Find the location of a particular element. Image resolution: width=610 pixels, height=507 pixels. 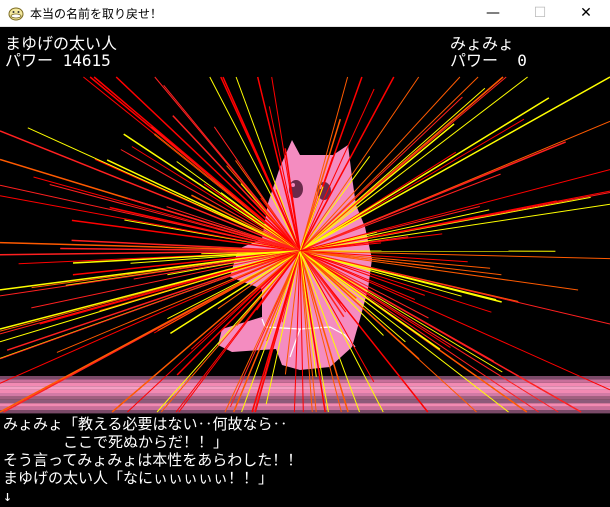

player1-name: まゆげの太い人 is located at coordinates (61, 43).